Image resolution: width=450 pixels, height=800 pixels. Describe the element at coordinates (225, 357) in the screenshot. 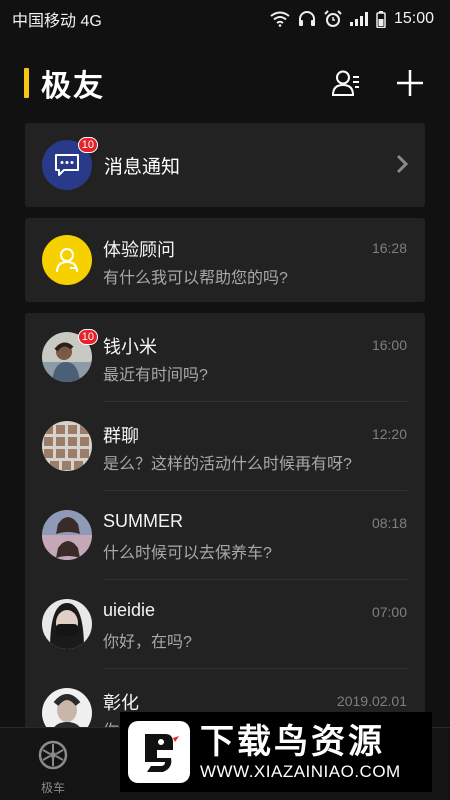

I see `chat-row: 10 钱小米 最近有时间吗? 16:00` at that location.